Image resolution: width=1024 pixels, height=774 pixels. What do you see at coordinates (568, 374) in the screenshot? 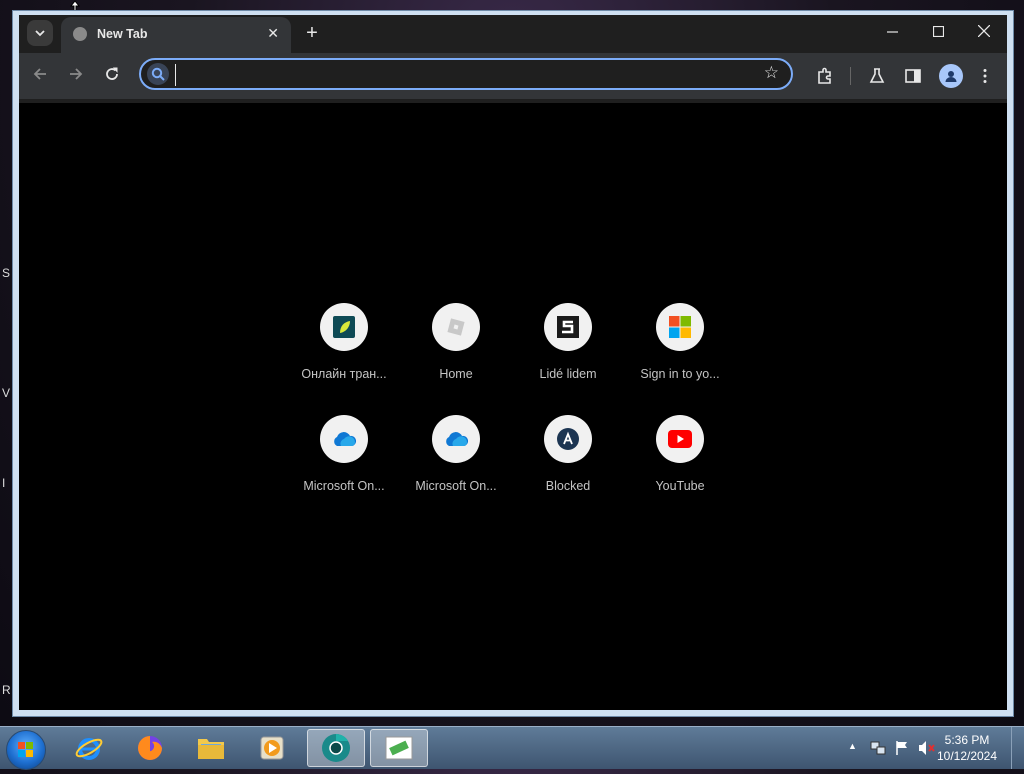
I see `shortcut-label: Lidé lidem` at bounding box center [568, 374].